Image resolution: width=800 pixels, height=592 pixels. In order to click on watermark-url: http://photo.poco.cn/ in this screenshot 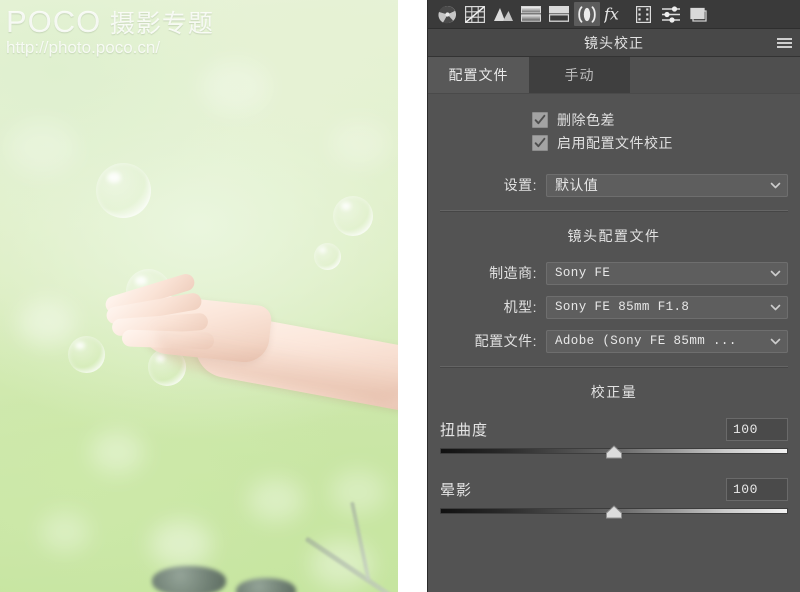, I will do `click(83, 47)`.